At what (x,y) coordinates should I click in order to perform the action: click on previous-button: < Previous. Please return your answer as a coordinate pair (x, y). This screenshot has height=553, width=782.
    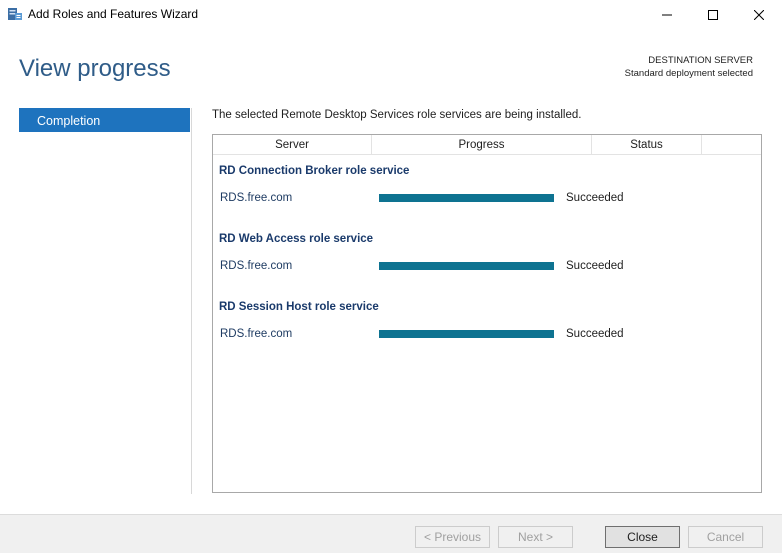
    Looking at the image, I should click on (452, 537).